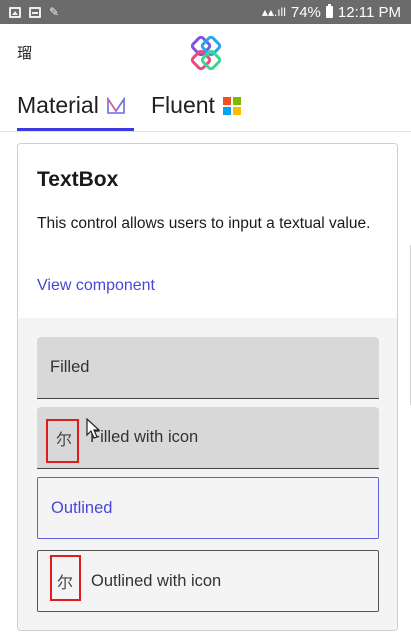 The image size is (411, 635). I want to click on filled-textbox: Filled, so click(208, 368).